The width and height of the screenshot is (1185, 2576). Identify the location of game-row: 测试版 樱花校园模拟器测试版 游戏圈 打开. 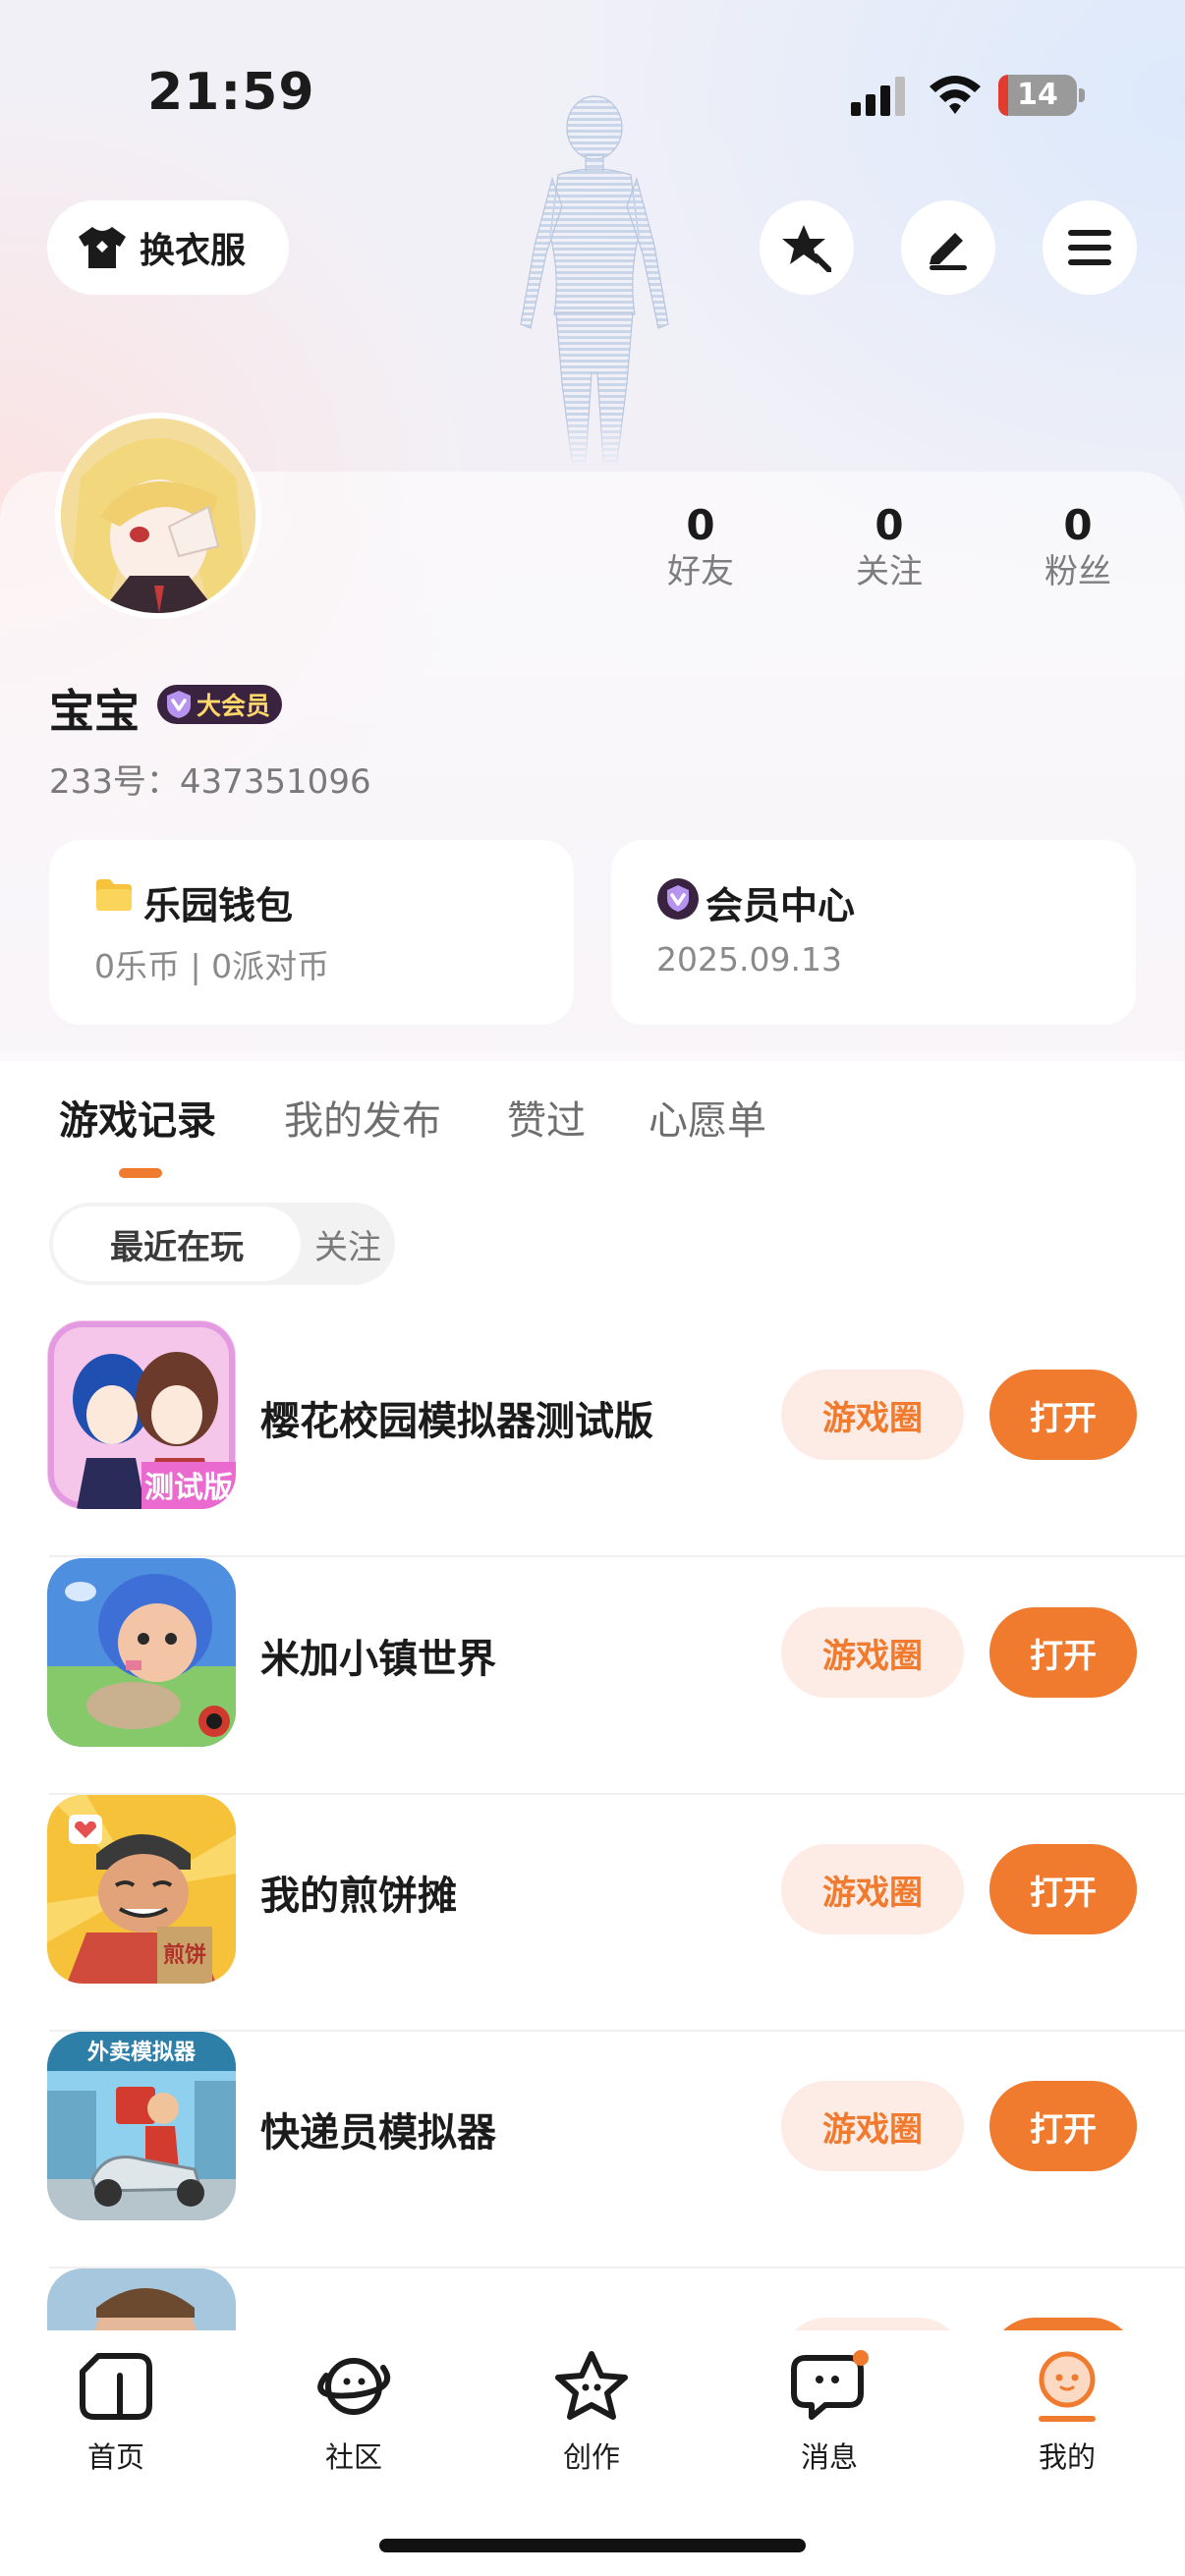
(592, 1438).